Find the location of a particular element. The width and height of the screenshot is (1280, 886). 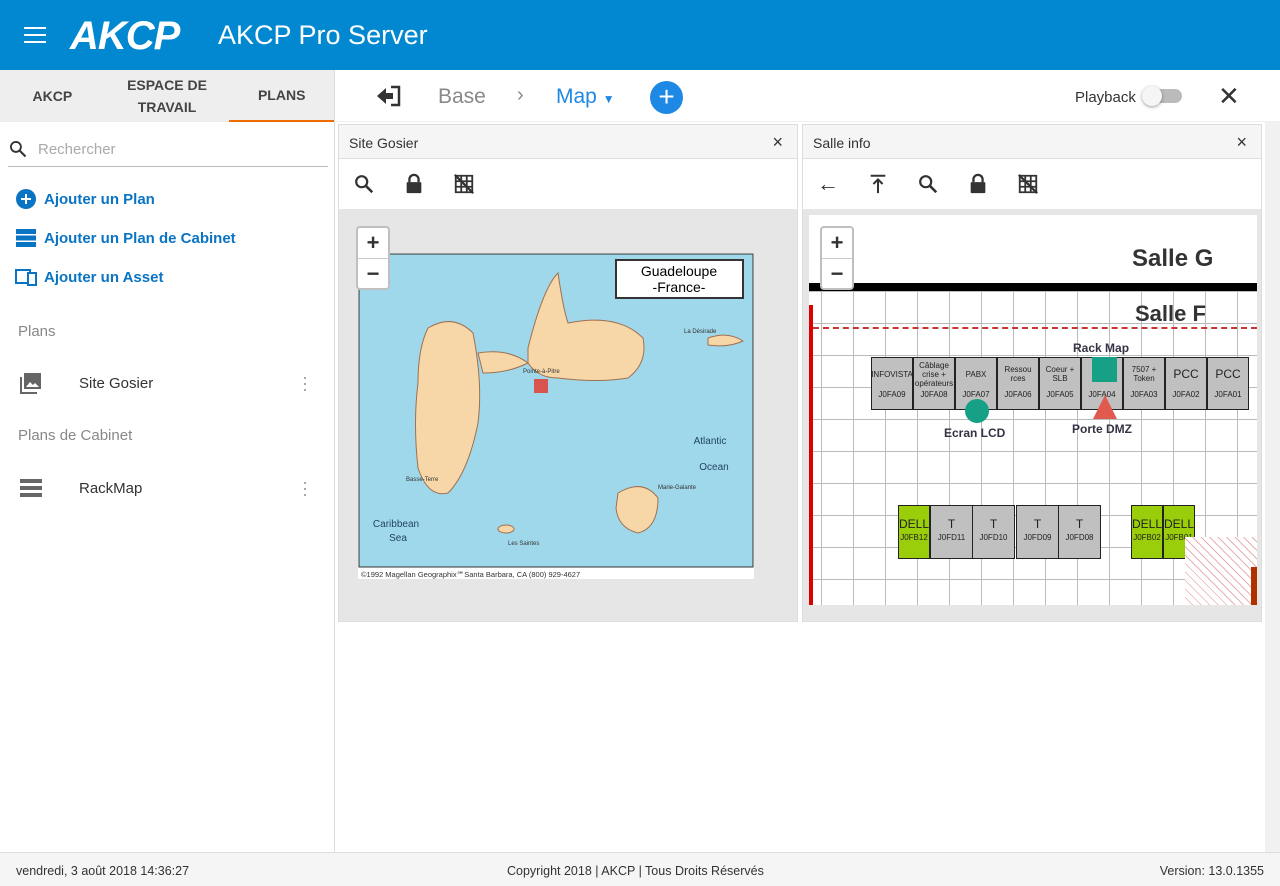

map-label: La Désirade is located at coordinates (700, 332).